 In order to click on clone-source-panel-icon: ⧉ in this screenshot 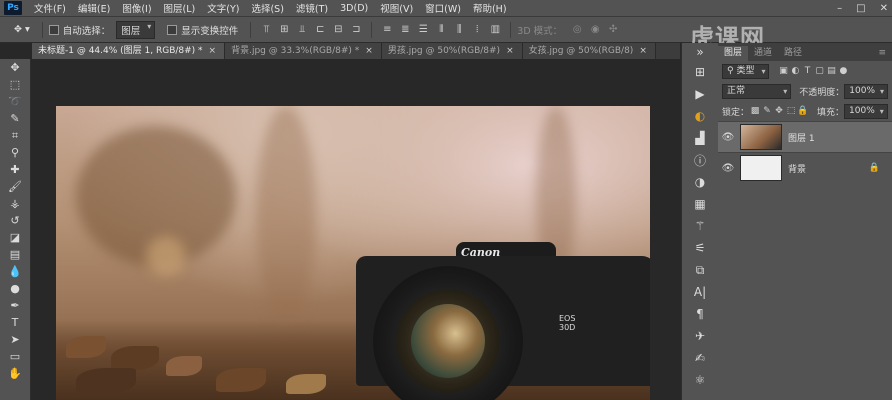, I will do `click(700, 270)`.